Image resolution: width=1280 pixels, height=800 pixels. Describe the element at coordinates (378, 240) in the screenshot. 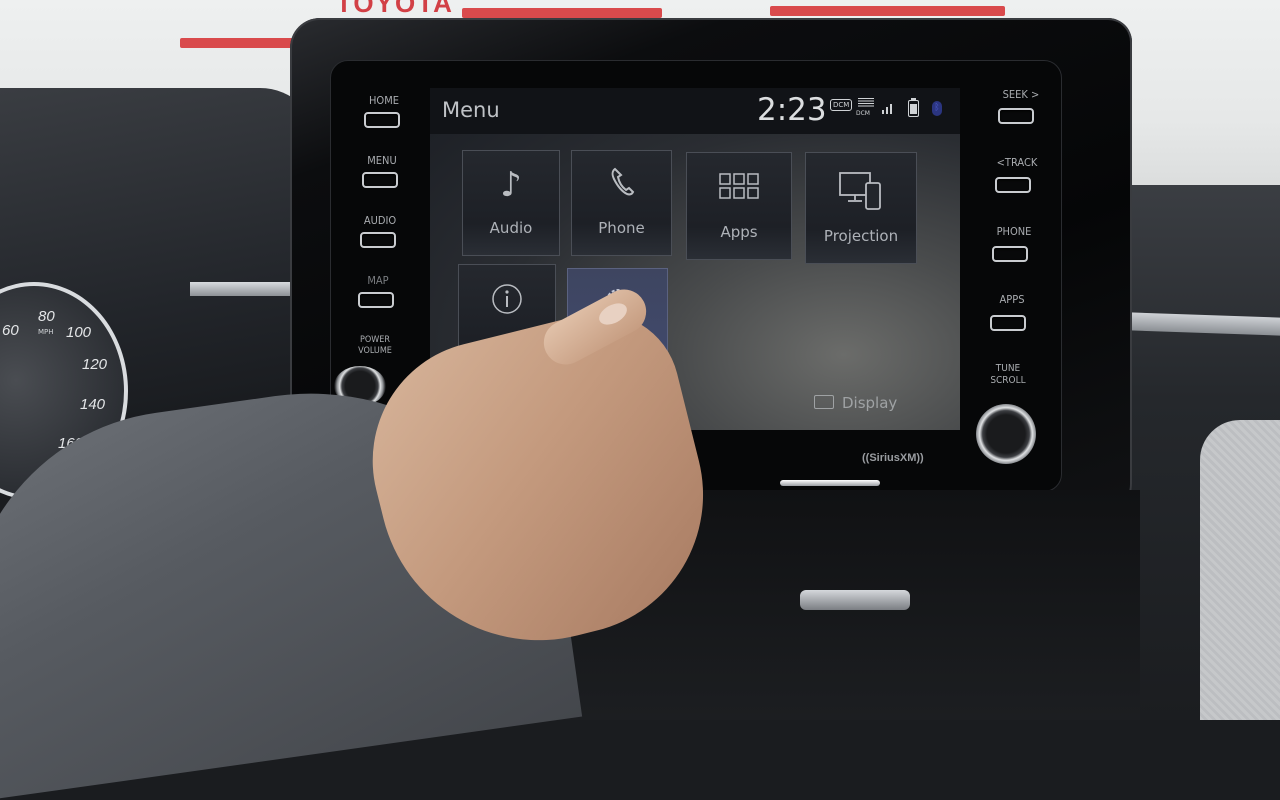

I see `audio-button` at that location.